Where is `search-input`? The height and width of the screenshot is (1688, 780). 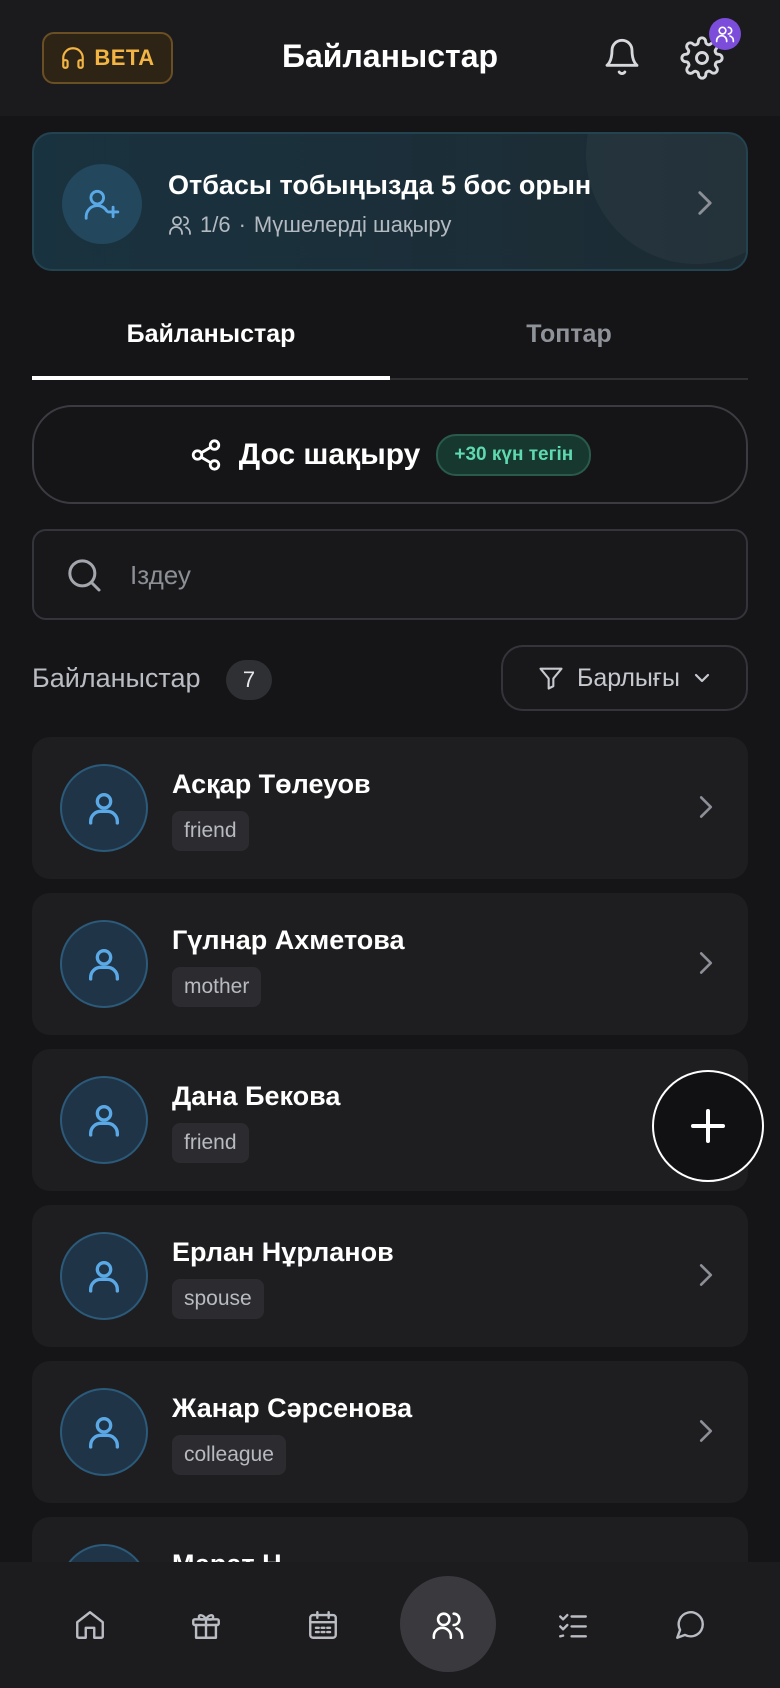 search-input is located at coordinates (420, 575).